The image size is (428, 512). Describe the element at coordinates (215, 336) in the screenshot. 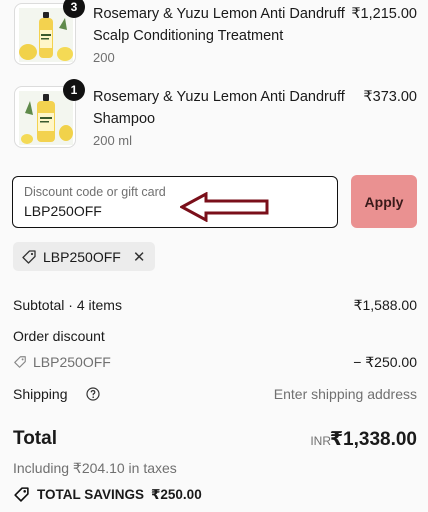

I see `order-discount-row: Order discount` at that location.